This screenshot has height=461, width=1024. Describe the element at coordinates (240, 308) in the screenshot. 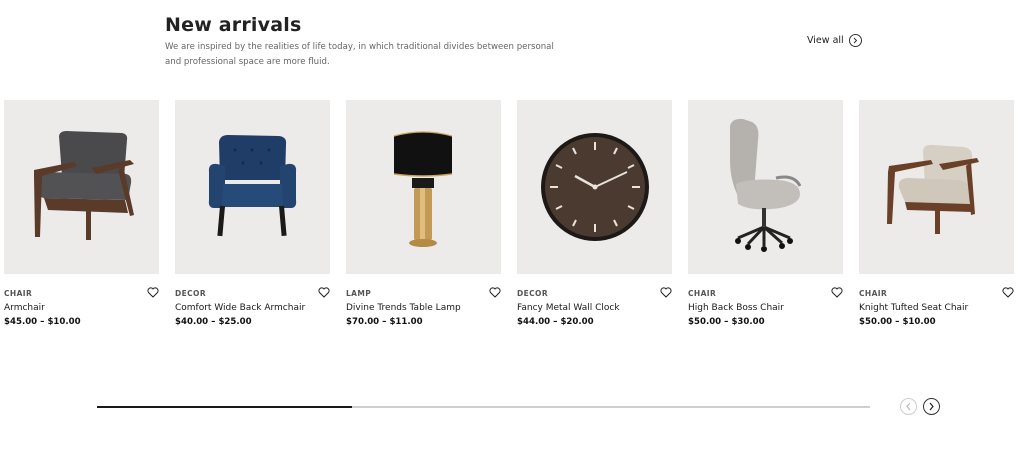

I see `product-name: Comfort Wide Back Armchair` at that location.